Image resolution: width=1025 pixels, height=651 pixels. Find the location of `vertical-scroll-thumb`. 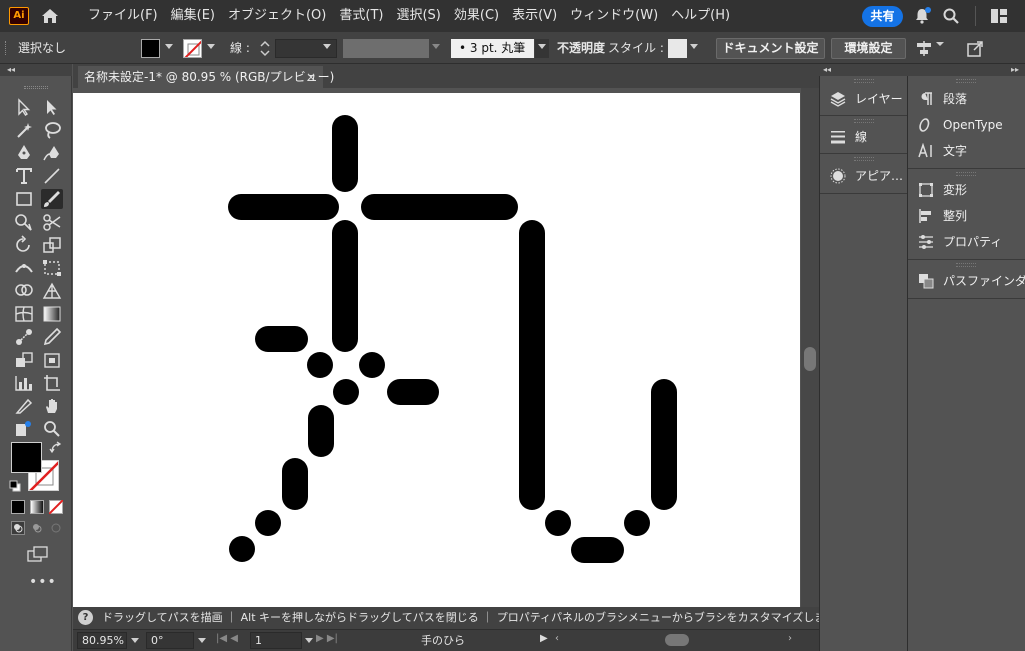

vertical-scroll-thumb is located at coordinates (810, 359).